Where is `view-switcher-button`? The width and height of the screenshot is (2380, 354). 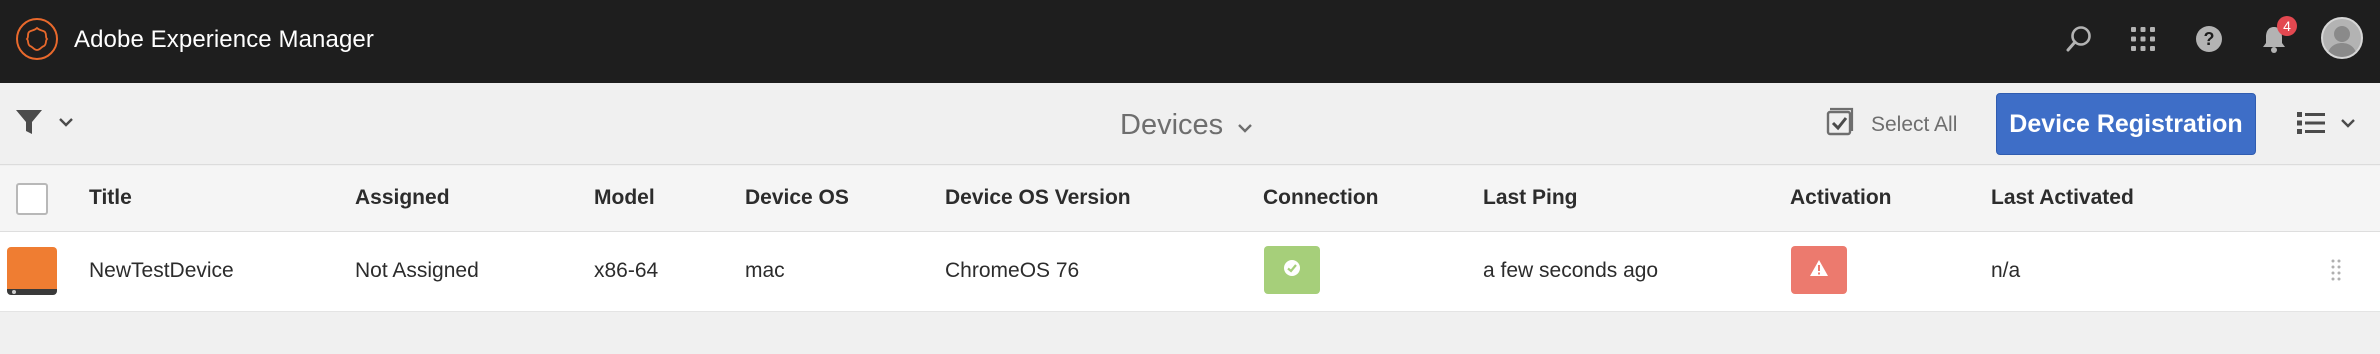 view-switcher-button is located at coordinates (2332, 125).